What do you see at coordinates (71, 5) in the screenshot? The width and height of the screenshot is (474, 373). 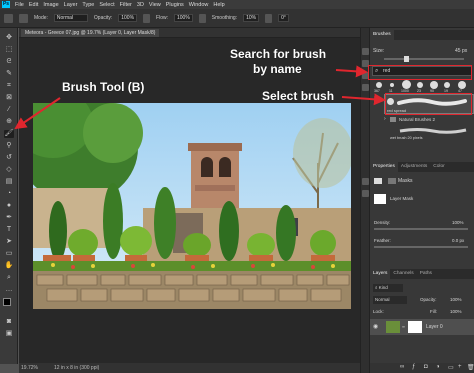 I see `menu-layer: Layer` at bounding box center [71, 5].